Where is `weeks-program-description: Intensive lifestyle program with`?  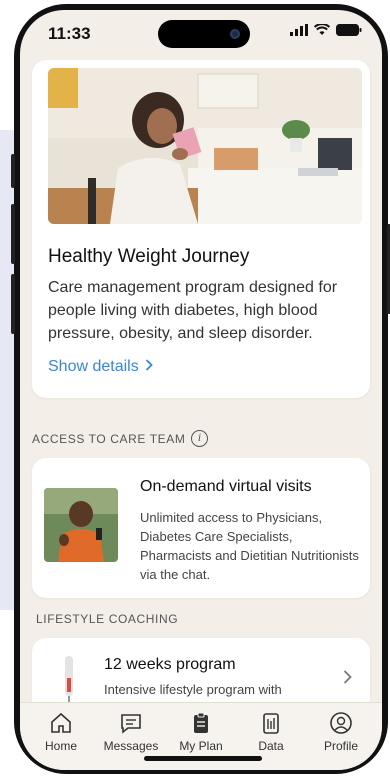
weeks-program-description: Intensive lifestyle program with is located at coordinates (193, 689).